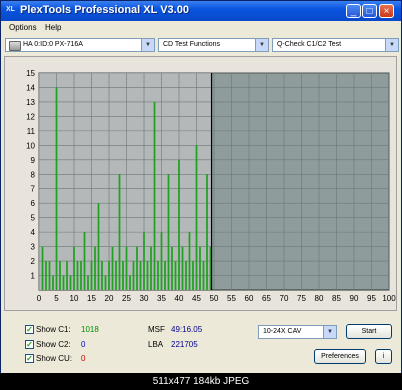 This screenshot has height=390, width=402. What do you see at coordinates (319, 298) in the screenshot?
I see `x-tick-label: 80` at bounding box center [319, 298].